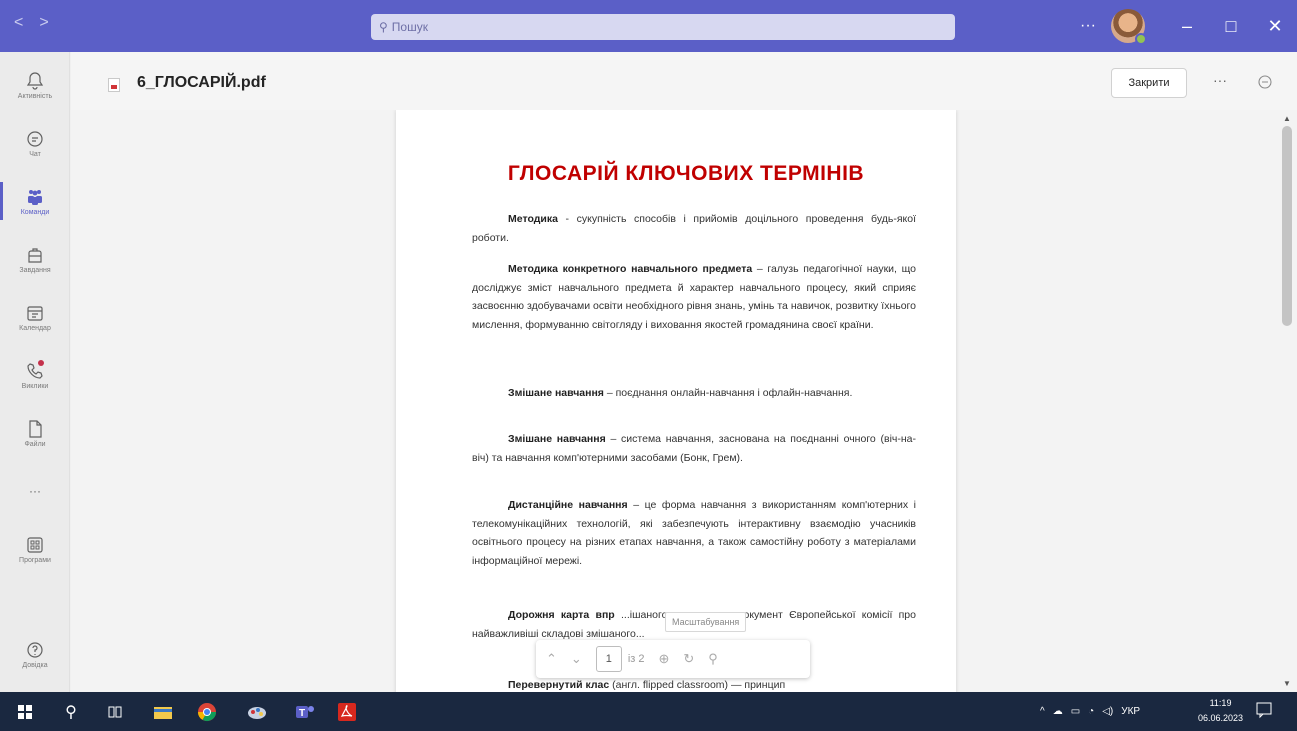 This screenshot has width=1297, height=731. What do you see at coordinates (1107, 711) in the screenshot?
I see `volume-icon: ◁)` at bounding box center [1107, 711].